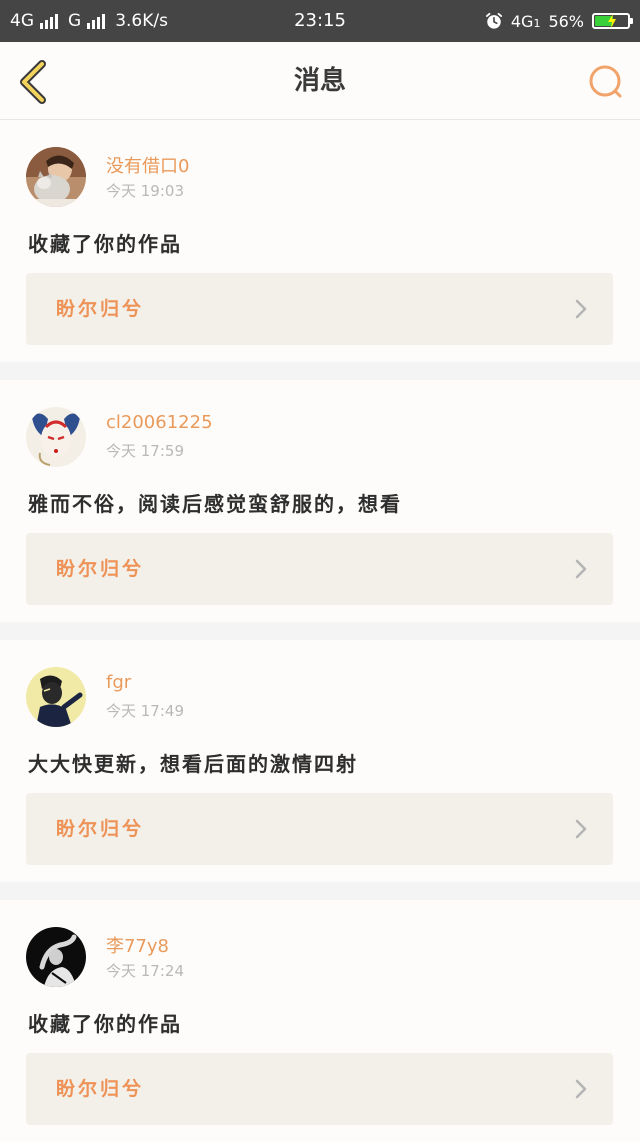 This screenshot has width=640, height=1142. I want to click on battery-icon, so click(612, 21).